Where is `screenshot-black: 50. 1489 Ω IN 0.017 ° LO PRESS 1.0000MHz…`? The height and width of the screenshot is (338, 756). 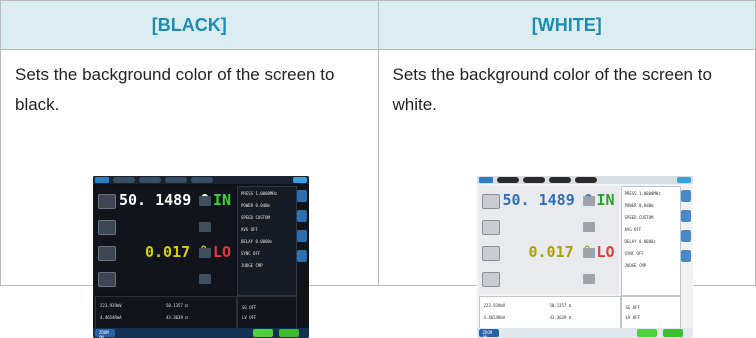 screenshot-black: 50. 1489 Ω IN 0.017 ° LO PRESS 1.0000MHz… is located at coordinates (201, 257).